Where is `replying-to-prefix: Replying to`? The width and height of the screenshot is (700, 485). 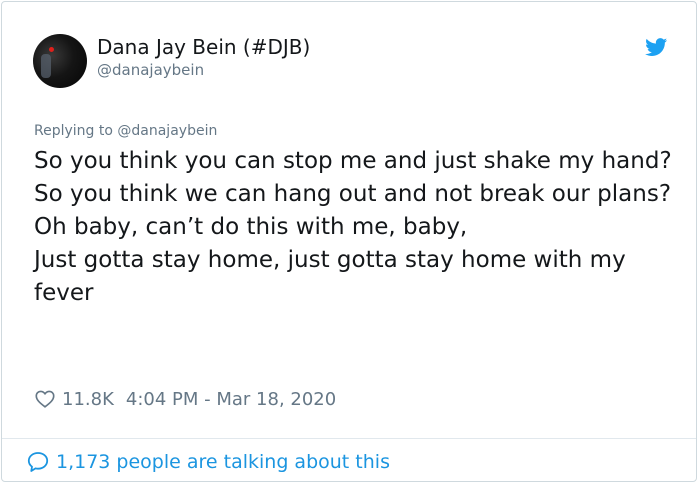 replying-to-prefix: Replying to is located at coordinates (76, 131).